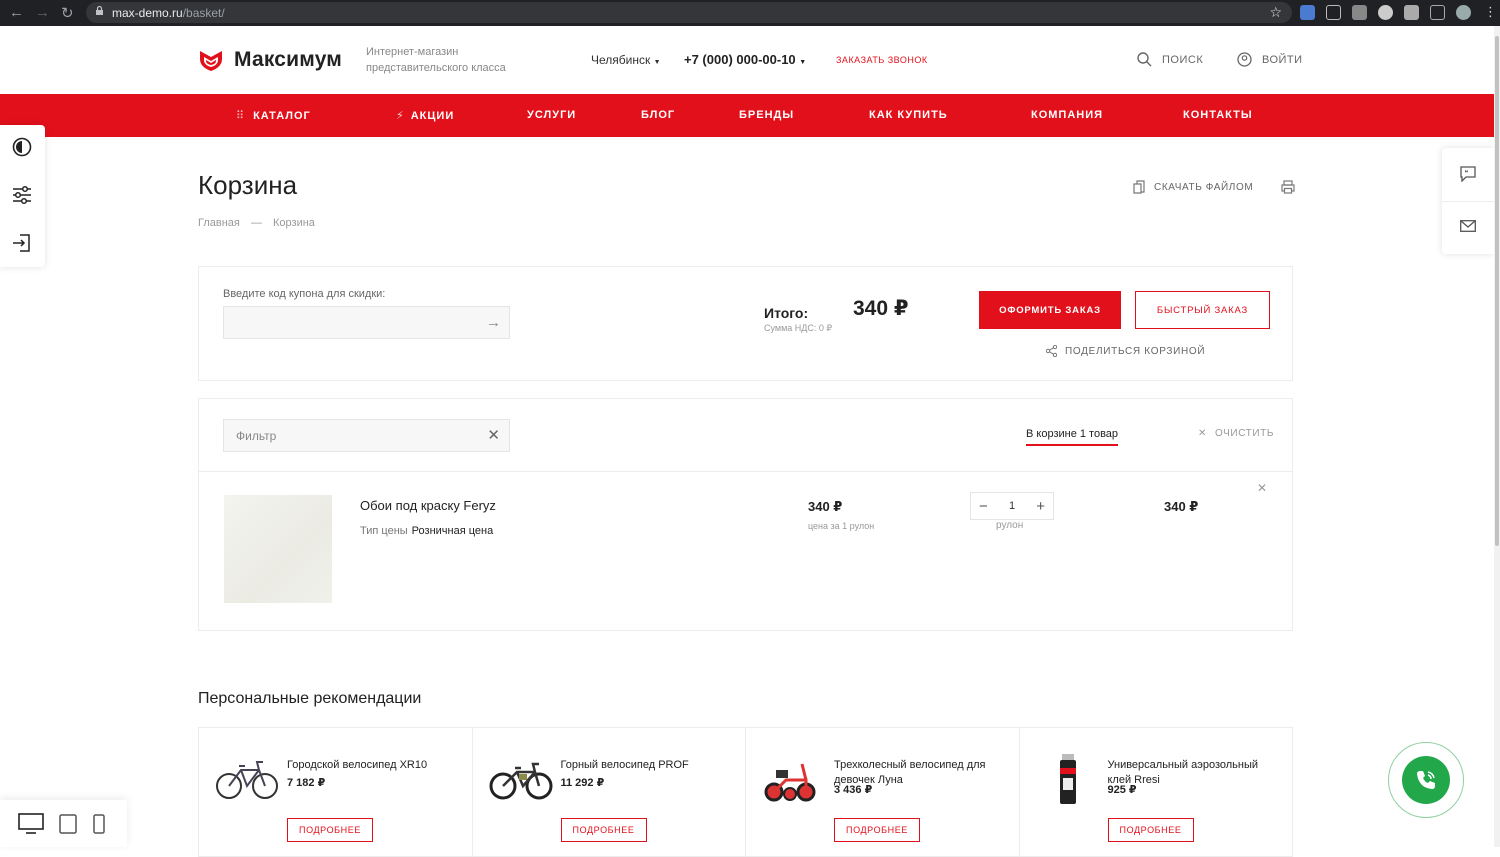 This screenshot has height=857, width=1500. I want to click on menu-item-how-to-buy: КАК КУПИТЬ, so click(908, 115).